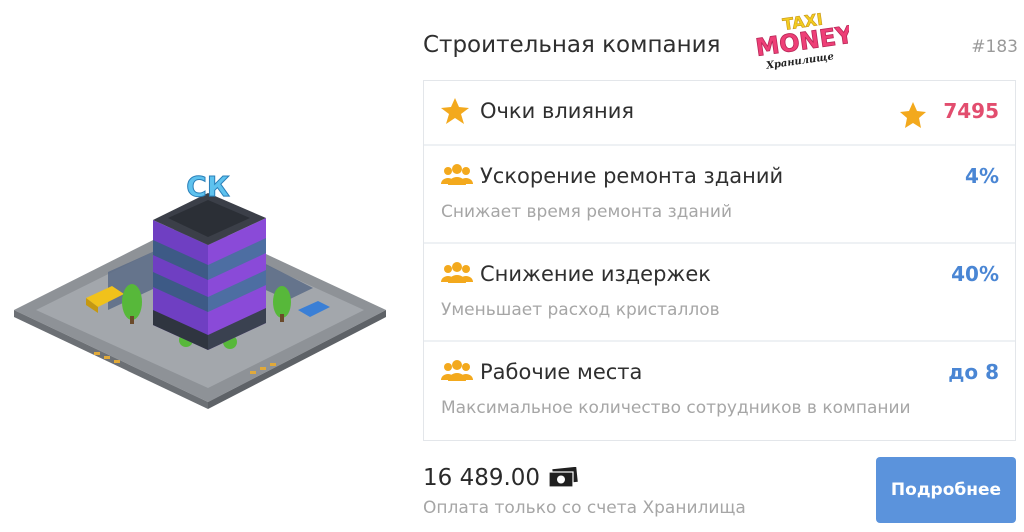 Image resolution: width=1024 pixels, height=532 pixels. I want to click on taxi-money-logo: TAXI MONEY Хранилище, so click(801, 40).